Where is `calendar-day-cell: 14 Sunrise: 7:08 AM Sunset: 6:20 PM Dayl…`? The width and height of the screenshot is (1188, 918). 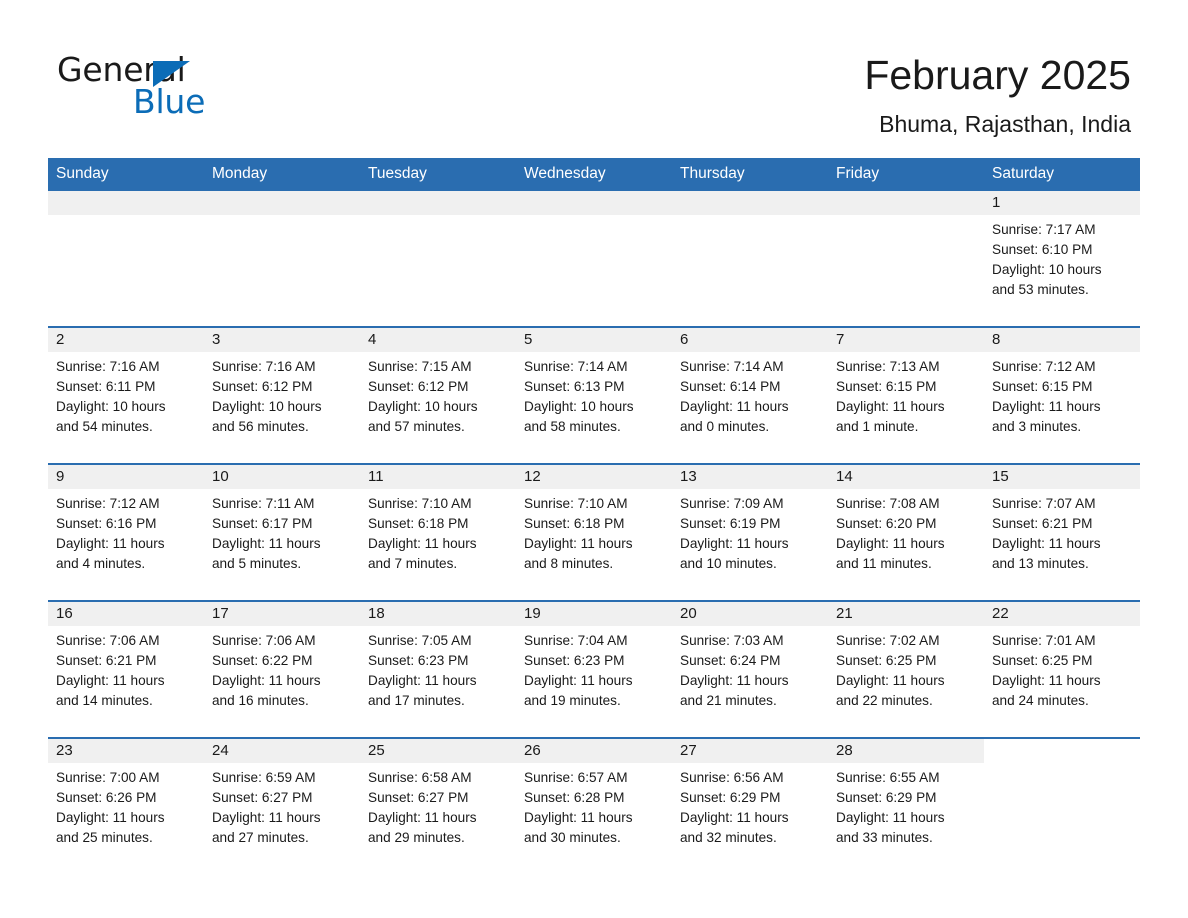
calendar-day-cell: 14 Sunrise: 7:08 AM Sunset: 6:20 PM Dayl… is located at coordinates (906, 532).